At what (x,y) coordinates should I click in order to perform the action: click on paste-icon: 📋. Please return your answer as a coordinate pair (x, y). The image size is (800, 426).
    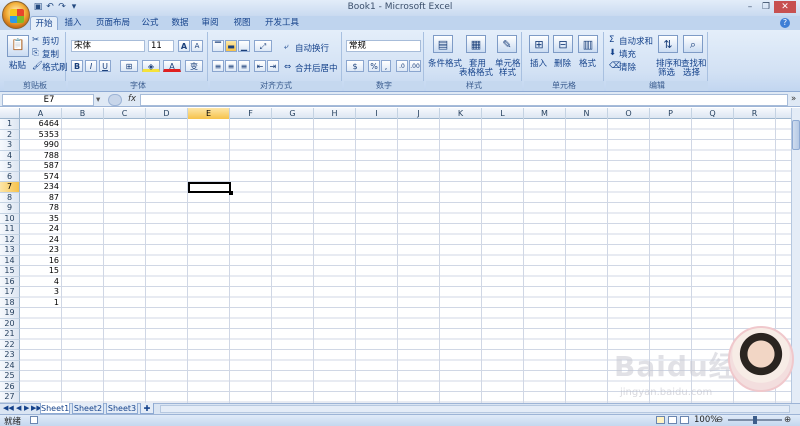
    Looking at the image, I should click on (18, 46).